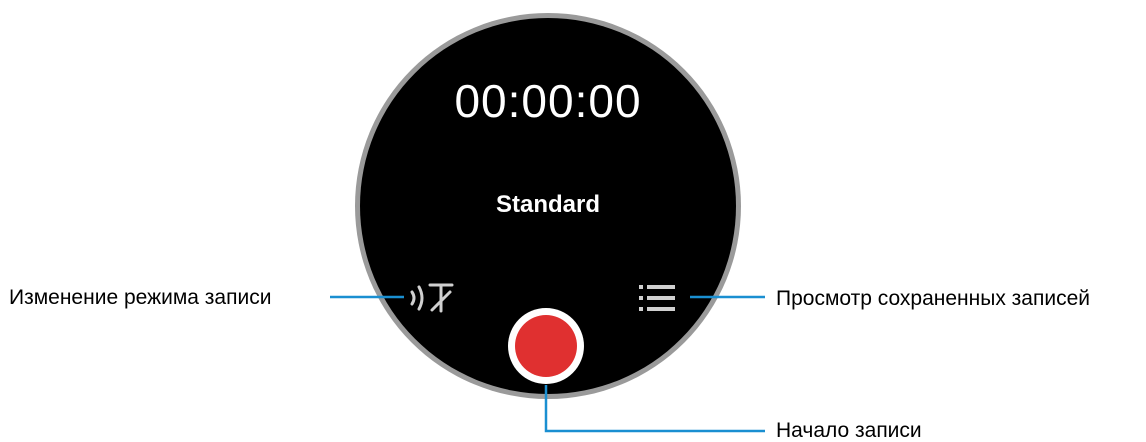  What do you see at coordinates (547, 364) in the screenshot?
I see `callout-lines` at bounding box center [547, 364].